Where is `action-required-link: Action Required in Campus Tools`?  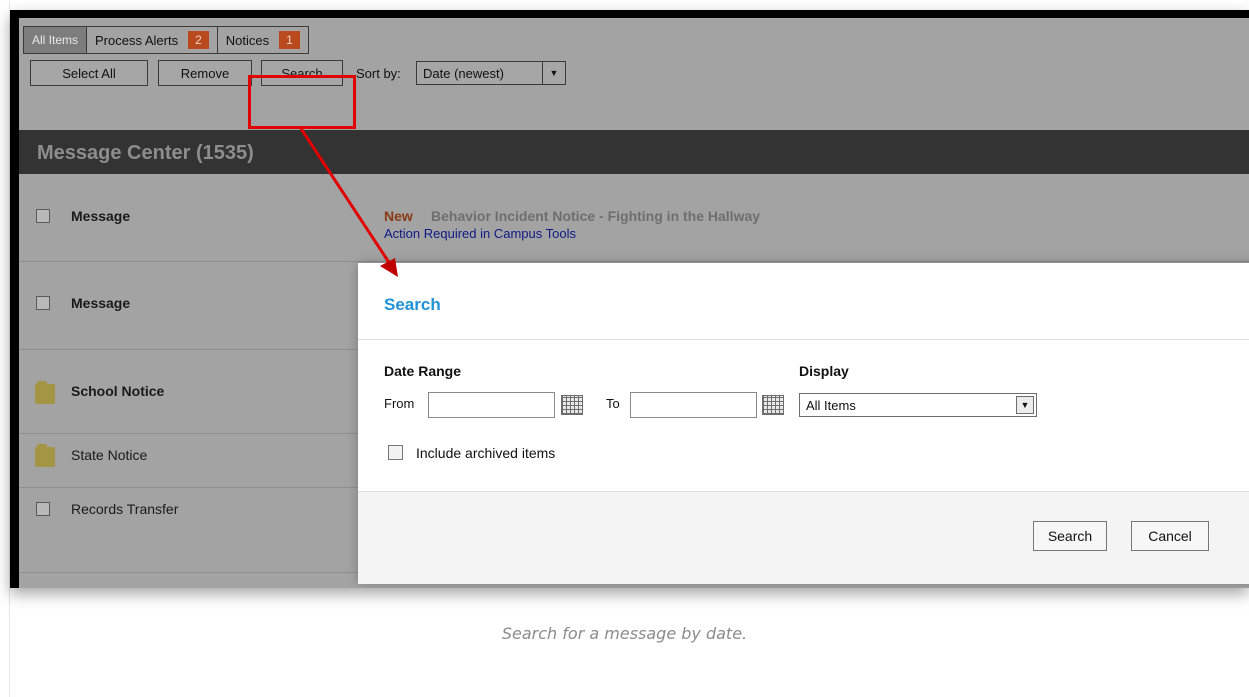 action-required-link: Action Required in Campus Tools is located at coordinates (480, 233).